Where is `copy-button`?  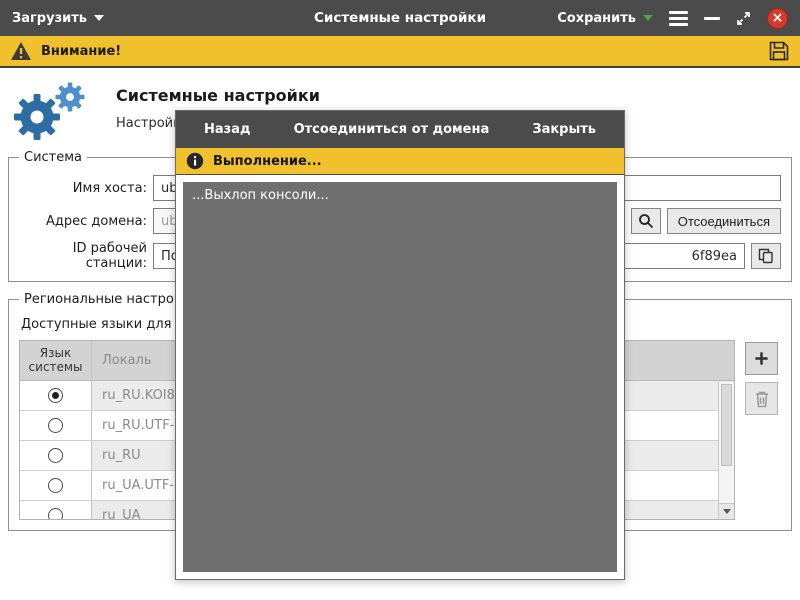 copy-button is located at coordinates (766, 256).